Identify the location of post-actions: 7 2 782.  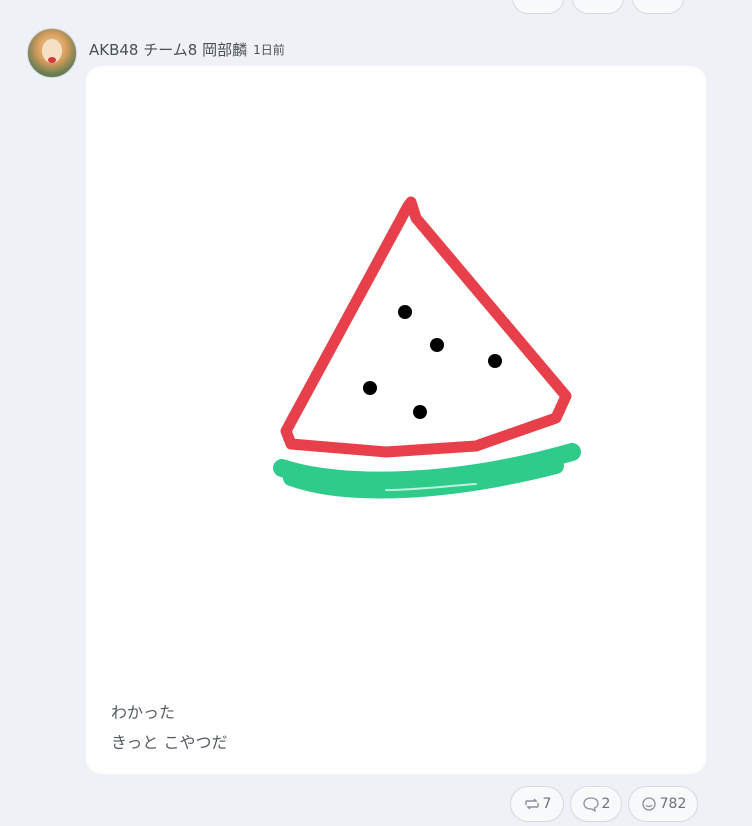
(604, 804).